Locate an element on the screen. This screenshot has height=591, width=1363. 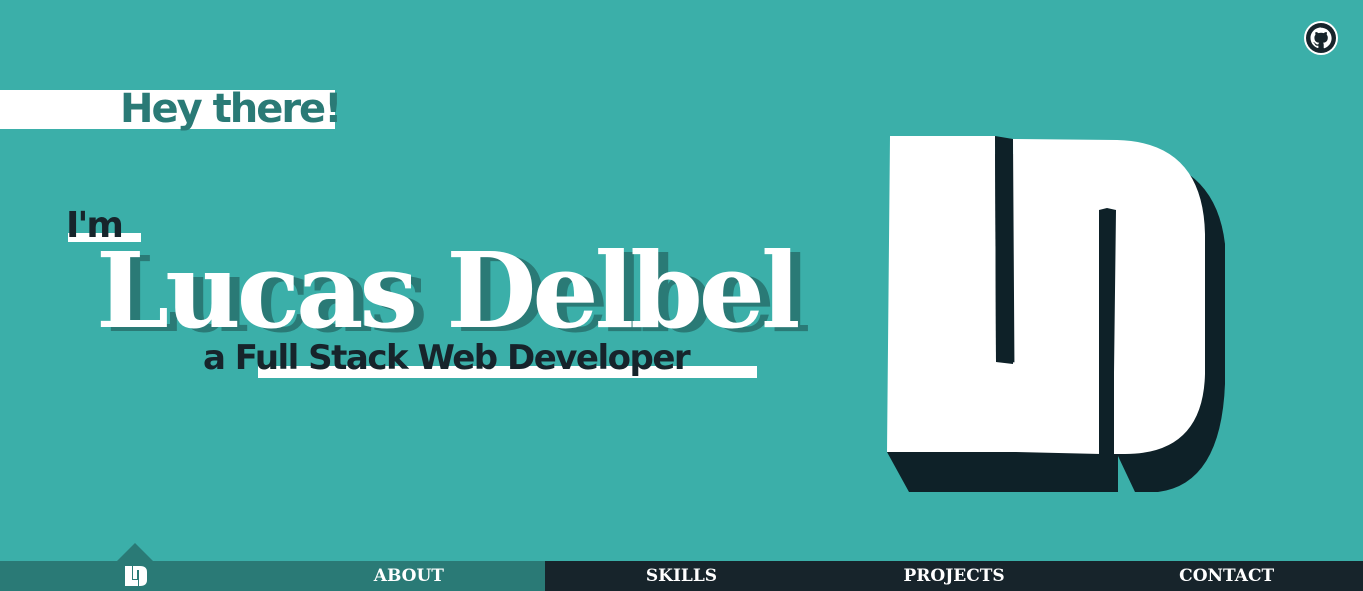
ld-monogram-logo is located at coordinates (1056, 314).